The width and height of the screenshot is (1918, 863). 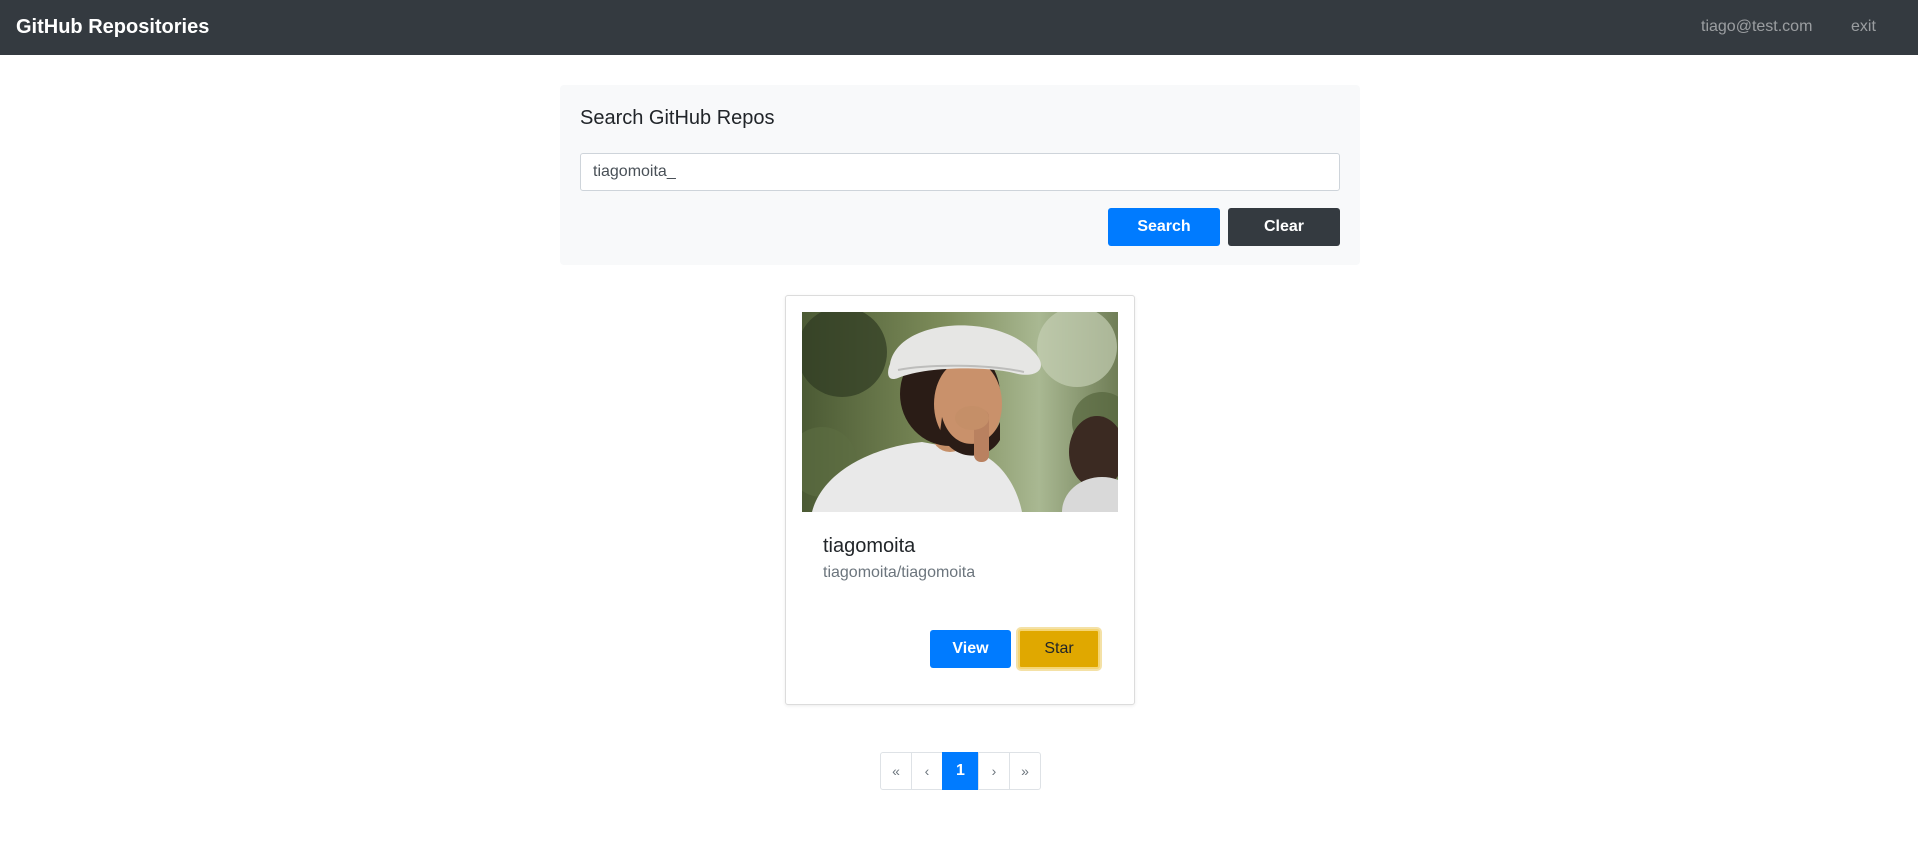 I want to click on search-panel: Search GitHub Repos Search Clear, so click(x=960, y=175).